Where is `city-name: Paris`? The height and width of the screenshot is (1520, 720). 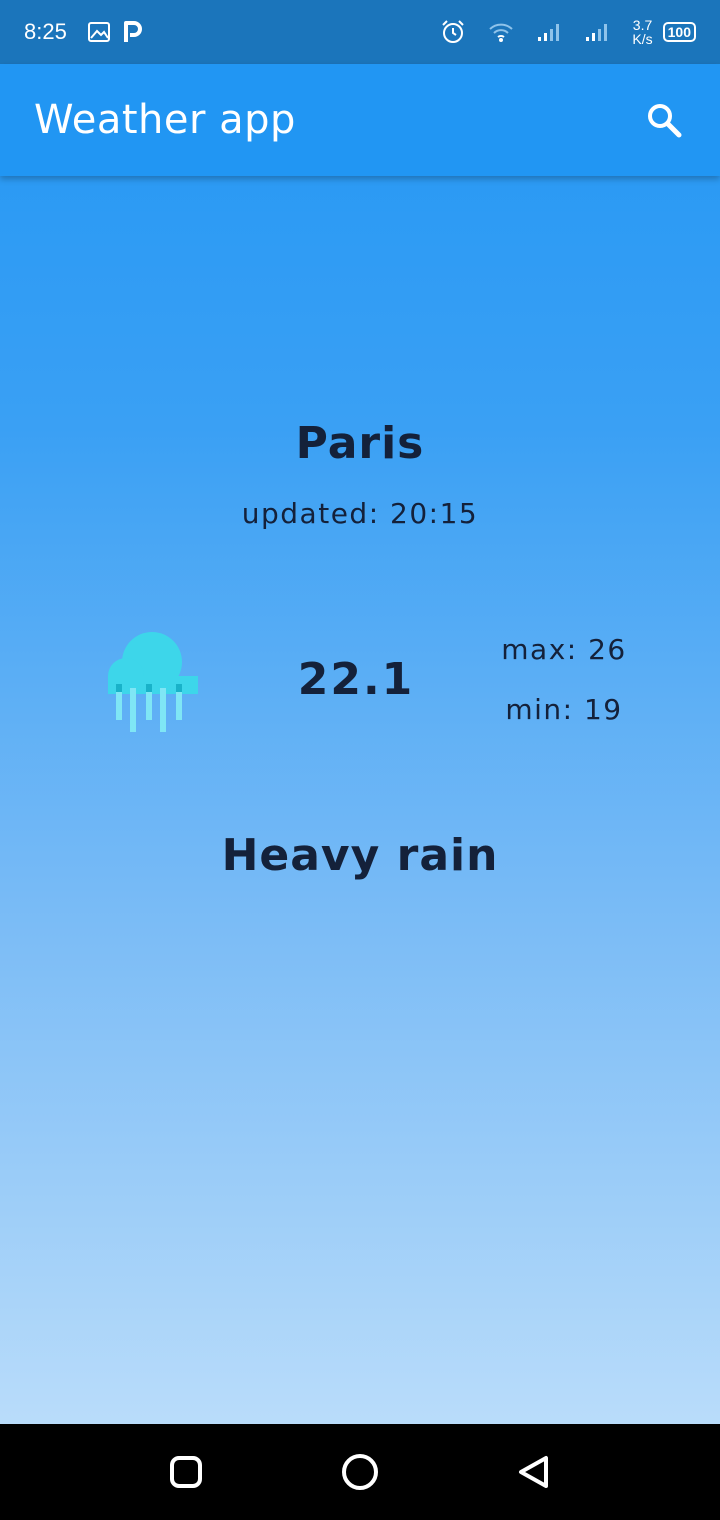 city-name: Paris is located at coordinates (360, 443).